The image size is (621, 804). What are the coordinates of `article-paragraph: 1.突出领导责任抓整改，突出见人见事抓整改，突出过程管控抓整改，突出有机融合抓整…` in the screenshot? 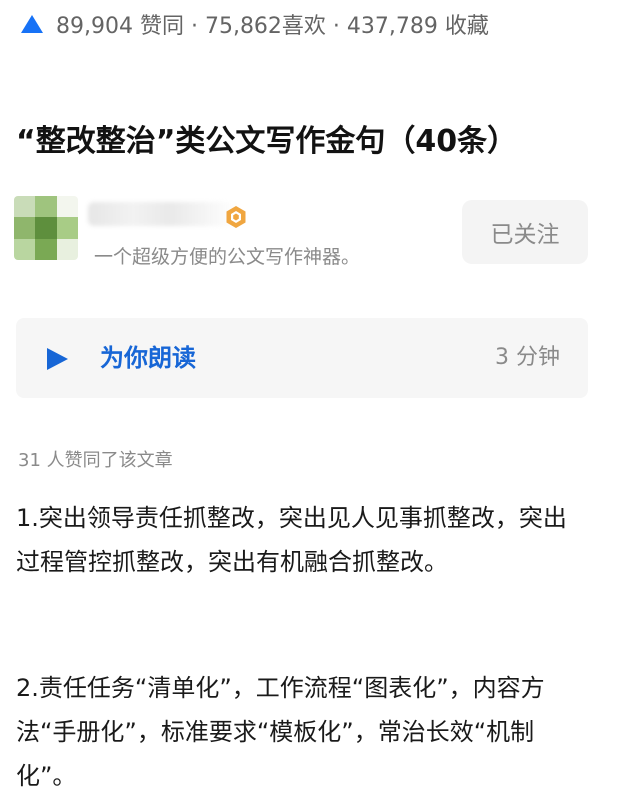 It's located at (291, 540).